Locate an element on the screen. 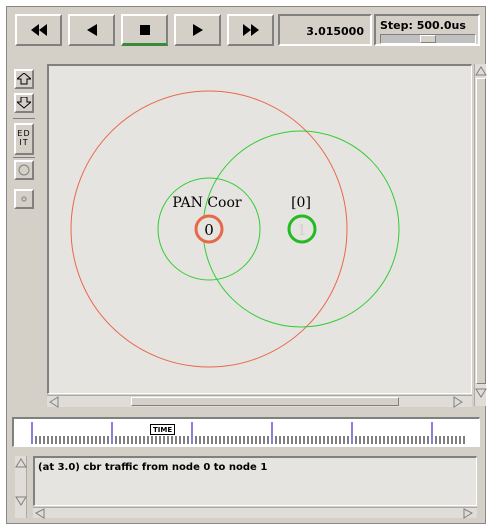 The image size is (497, 531). circle-icon is located at coordinates (24, 170).